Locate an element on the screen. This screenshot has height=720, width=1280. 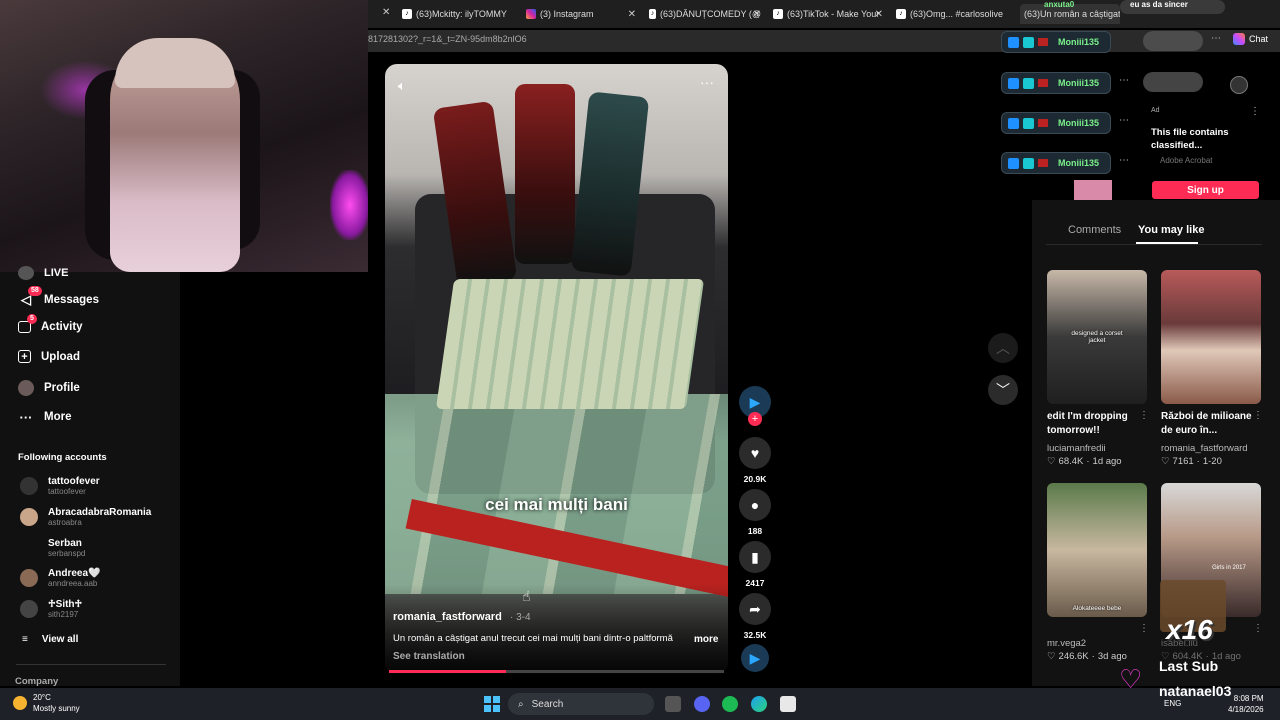
save-button: ▮ is located at coordinates (755, 557).